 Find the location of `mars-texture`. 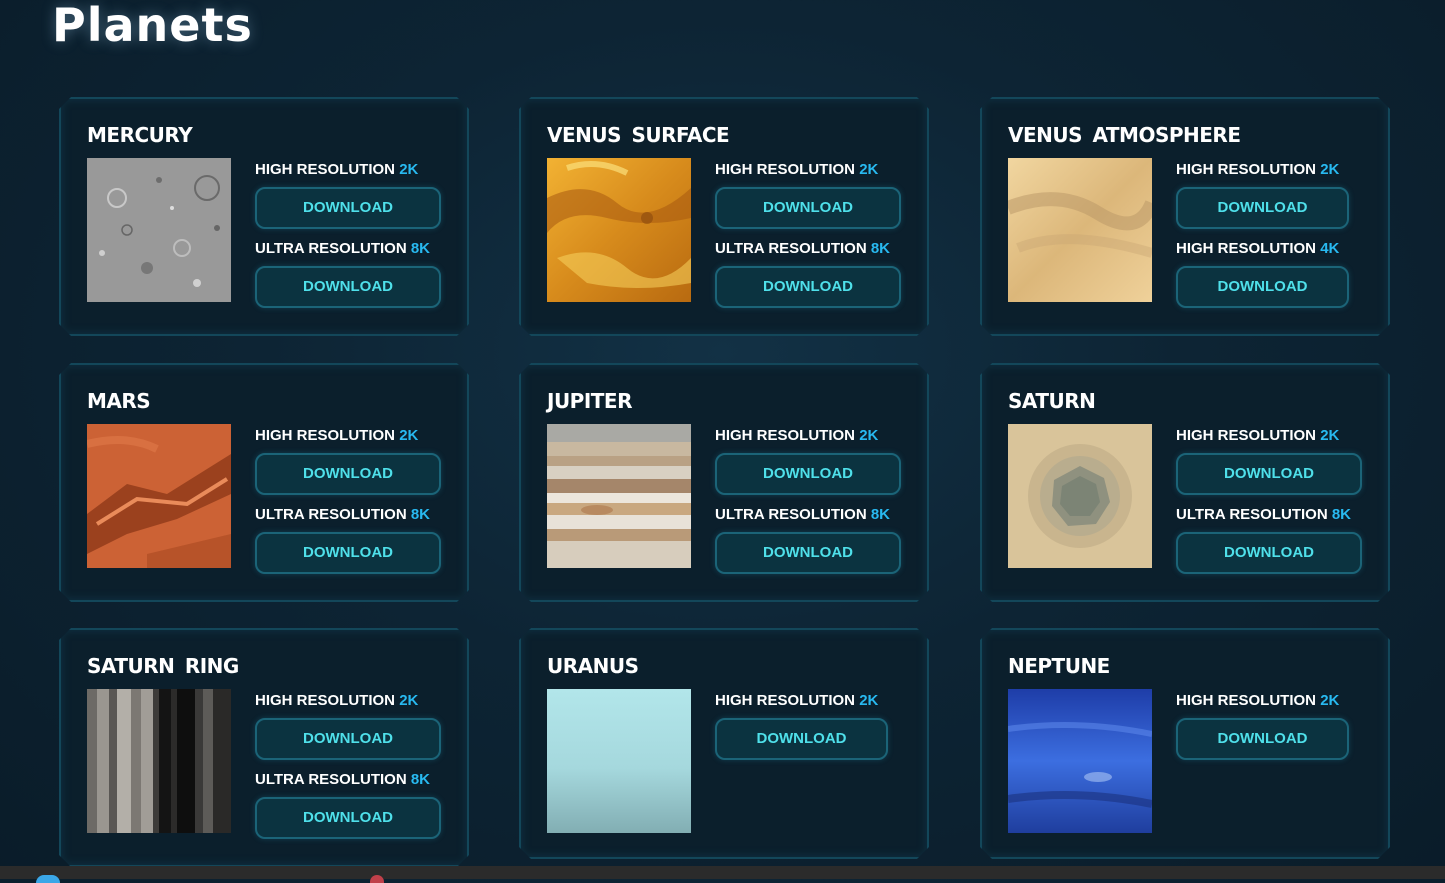

mars-texture is located at coordinates (159, 496).